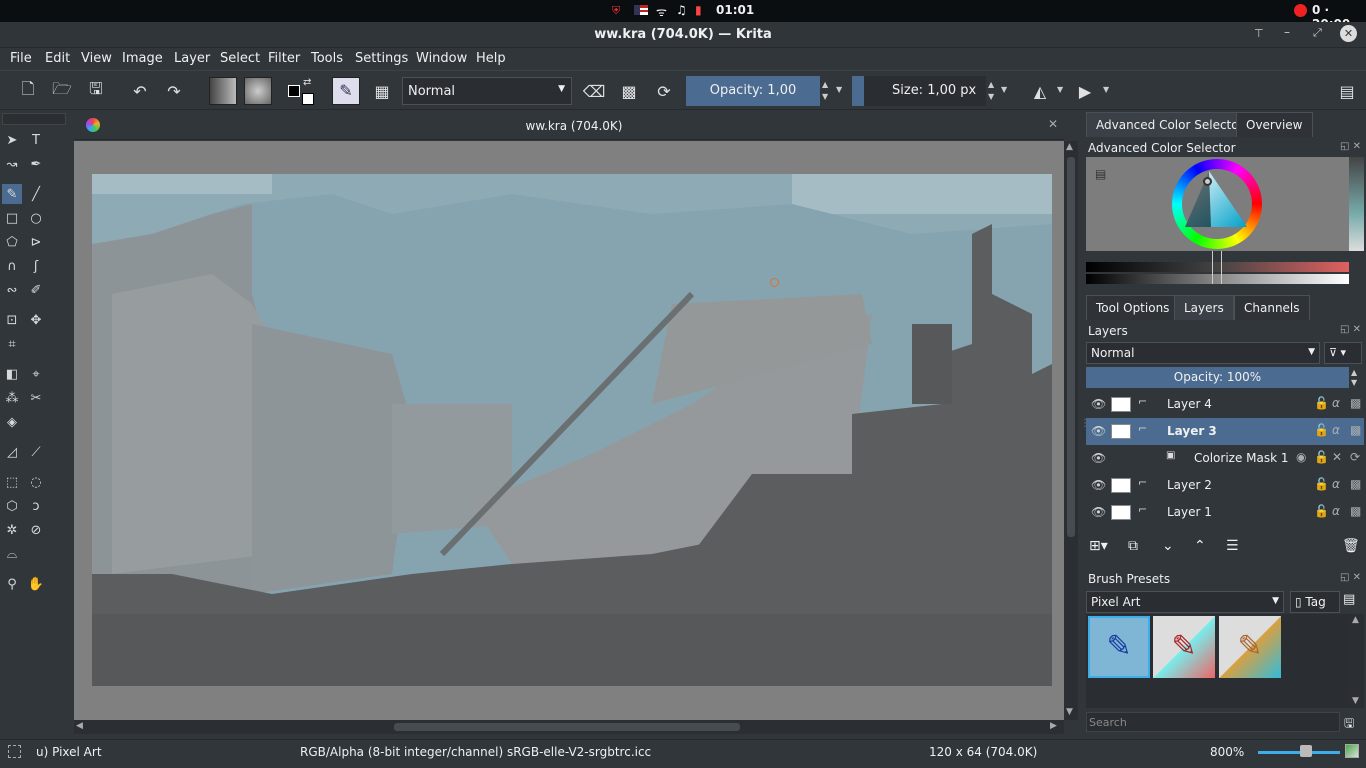 The image size is (1366, 768). What do you see at coordinates (1299, 752) in the screenshot?
I see `zoom-slider` at bounding box center [1299, 752].